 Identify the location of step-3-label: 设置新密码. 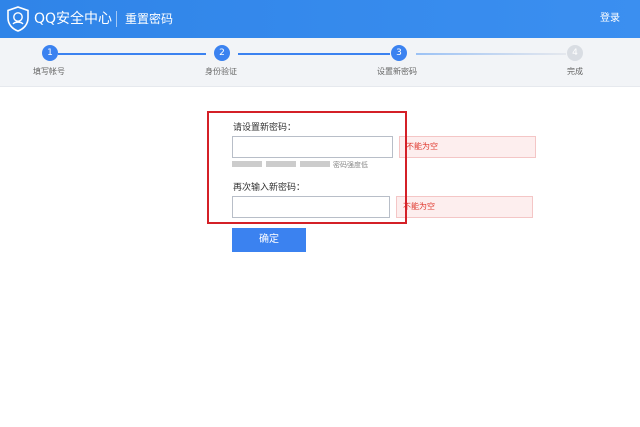
(397, 71).